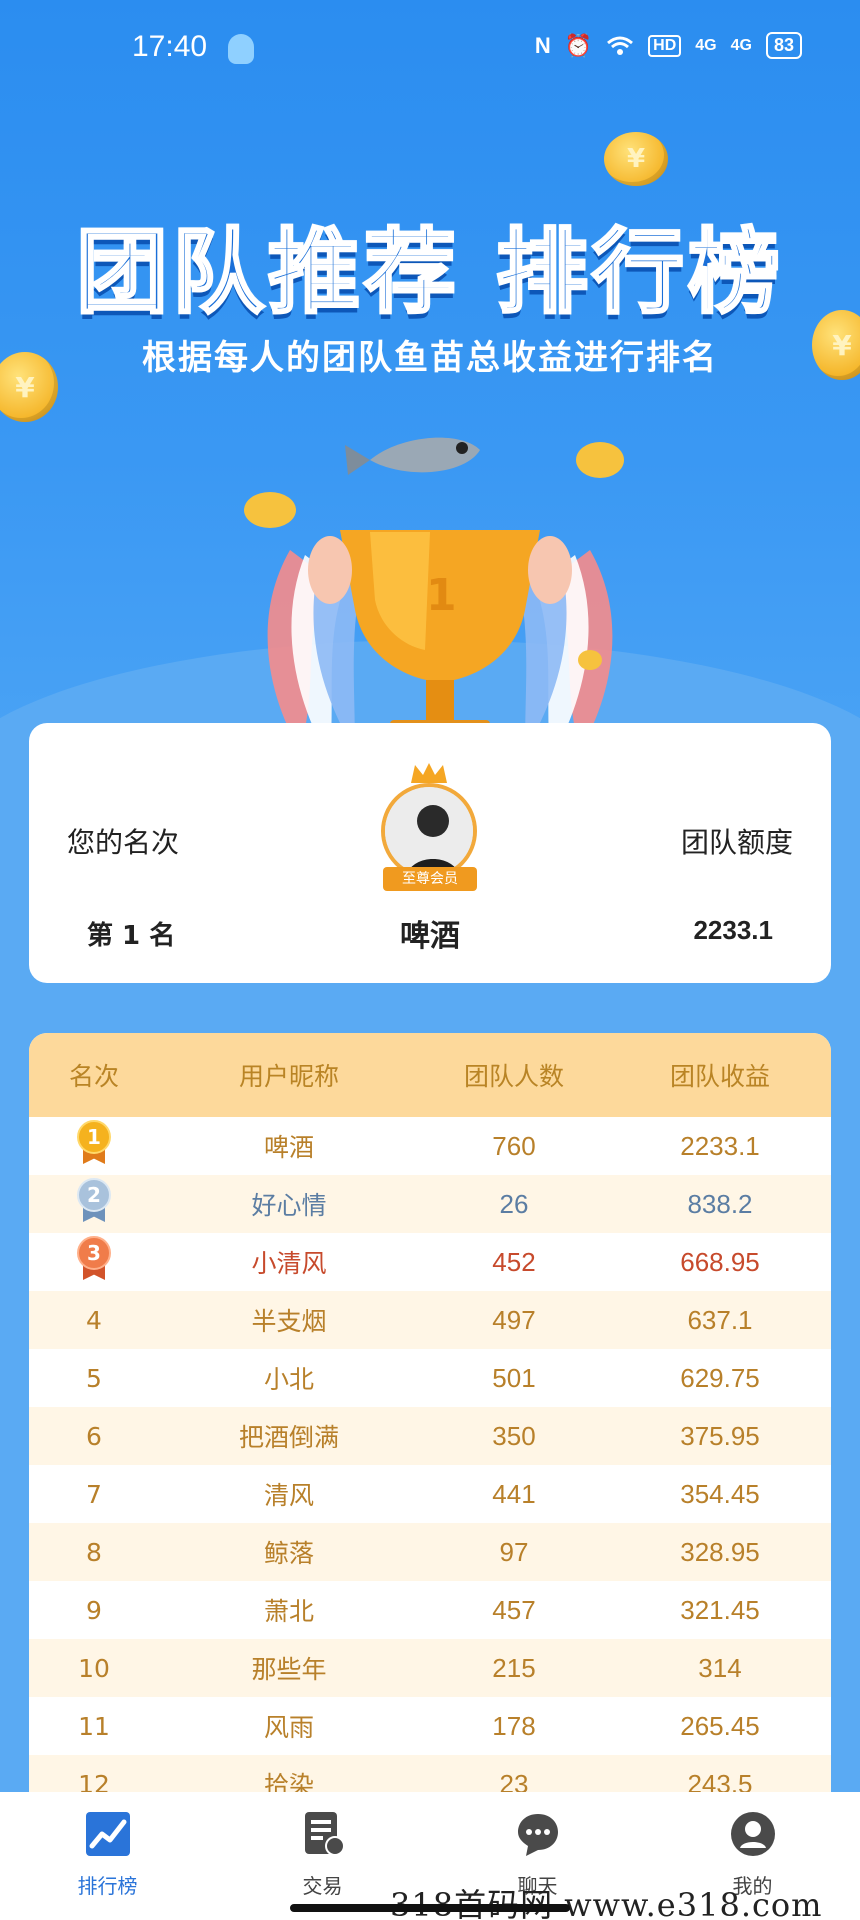  Describe the element at coordinates (441, 595) in the screenshot. I see `svg-text: 1` at that location.